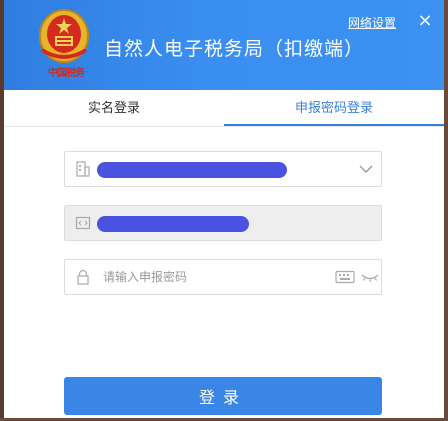  Describe the element at coordinates (83, 223) in the screenshot. I see `id-card-icon` at that location.